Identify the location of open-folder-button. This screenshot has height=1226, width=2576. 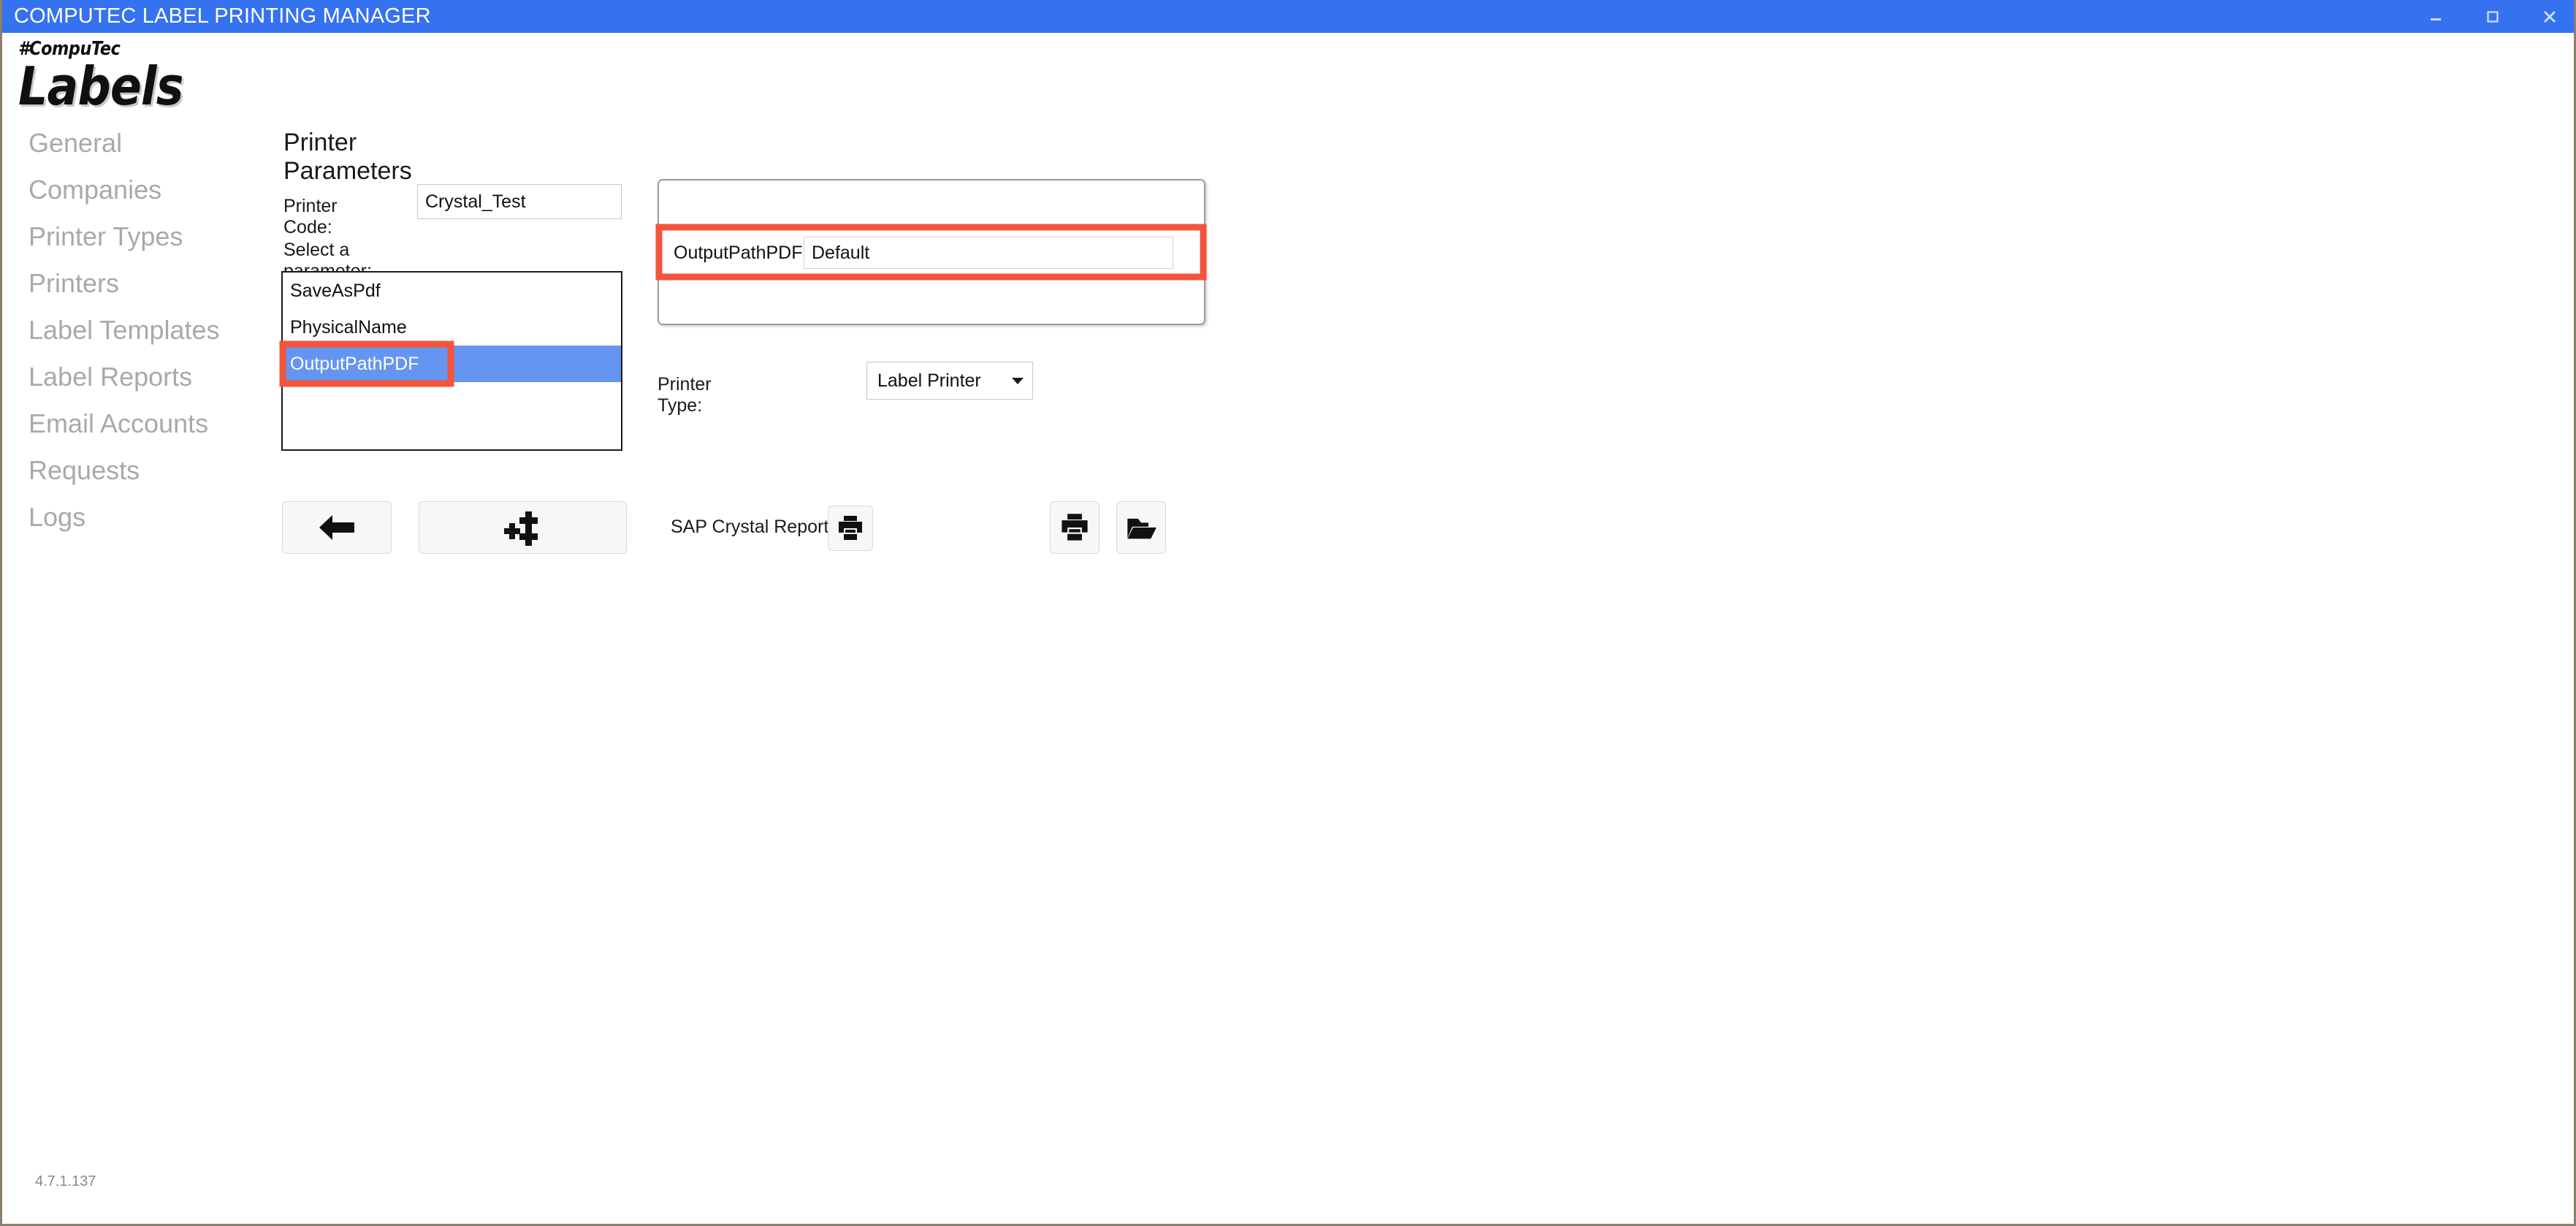
(1141, 527).